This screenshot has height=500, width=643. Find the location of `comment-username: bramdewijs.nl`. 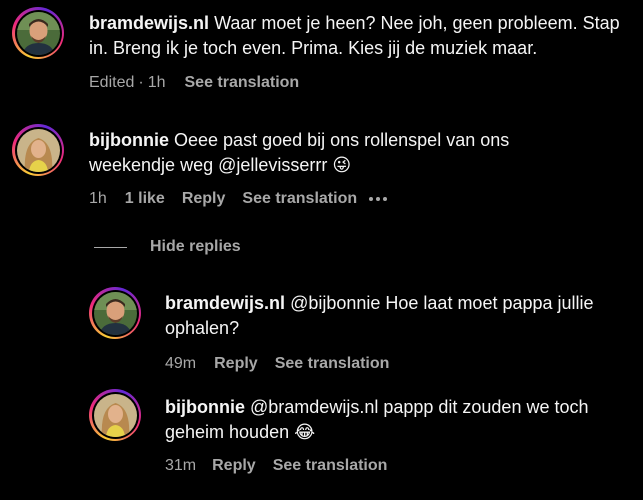

comment-username: bramdewijs.nl is located at coordinates (149, 23).